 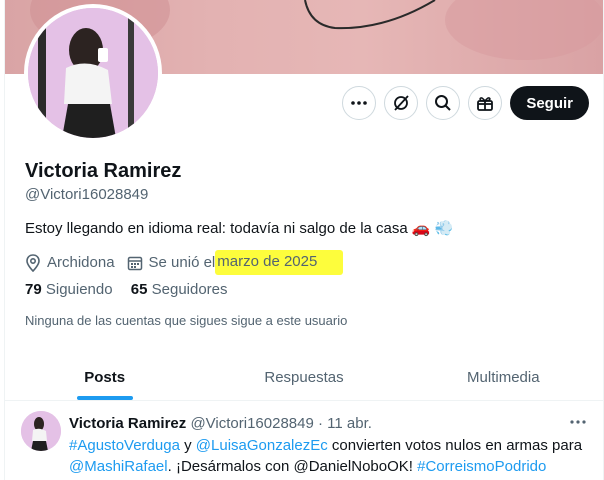 What do you see at coordinates (549, 103) in the screenshot?
I see `follow-button: Seguir` at bounding box center [549, 103].